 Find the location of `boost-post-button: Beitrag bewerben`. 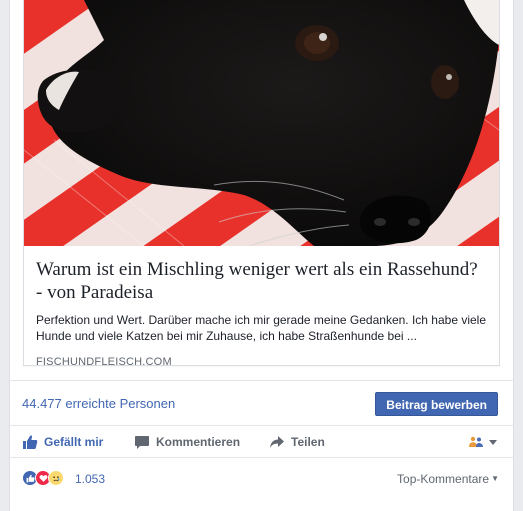

boost-post-button: Beitrag bewerben is located at coordinates (436, 404).